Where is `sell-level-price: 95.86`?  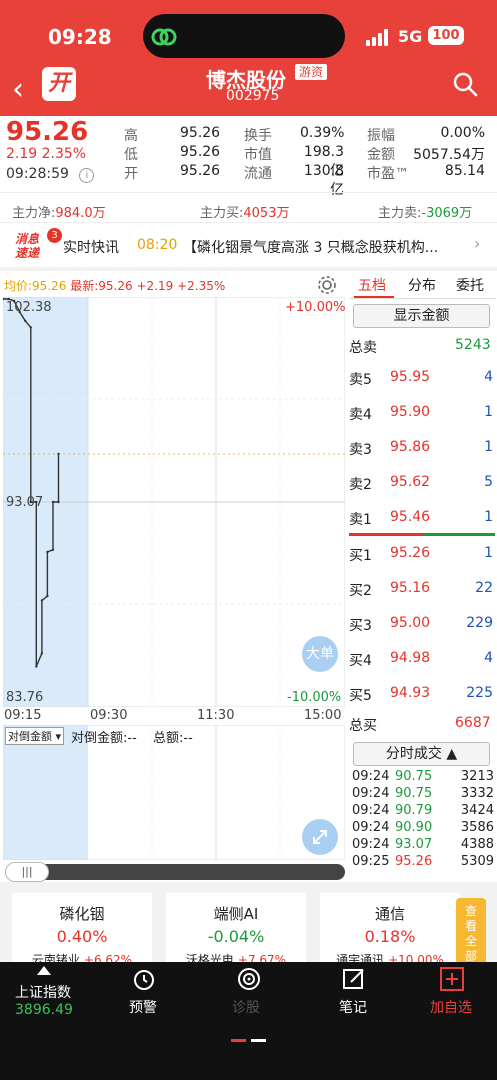
sell-level-price: 95.86 is located at coordinates (410, 447).